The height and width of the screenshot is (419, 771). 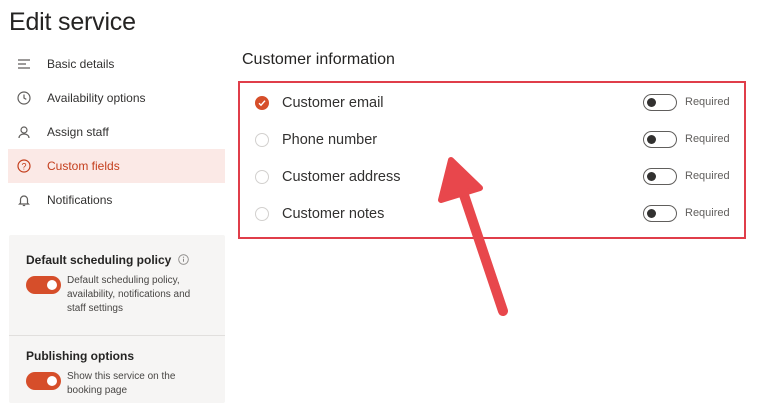 I want to click on publishing-toggle, so click(x=43, y=381).